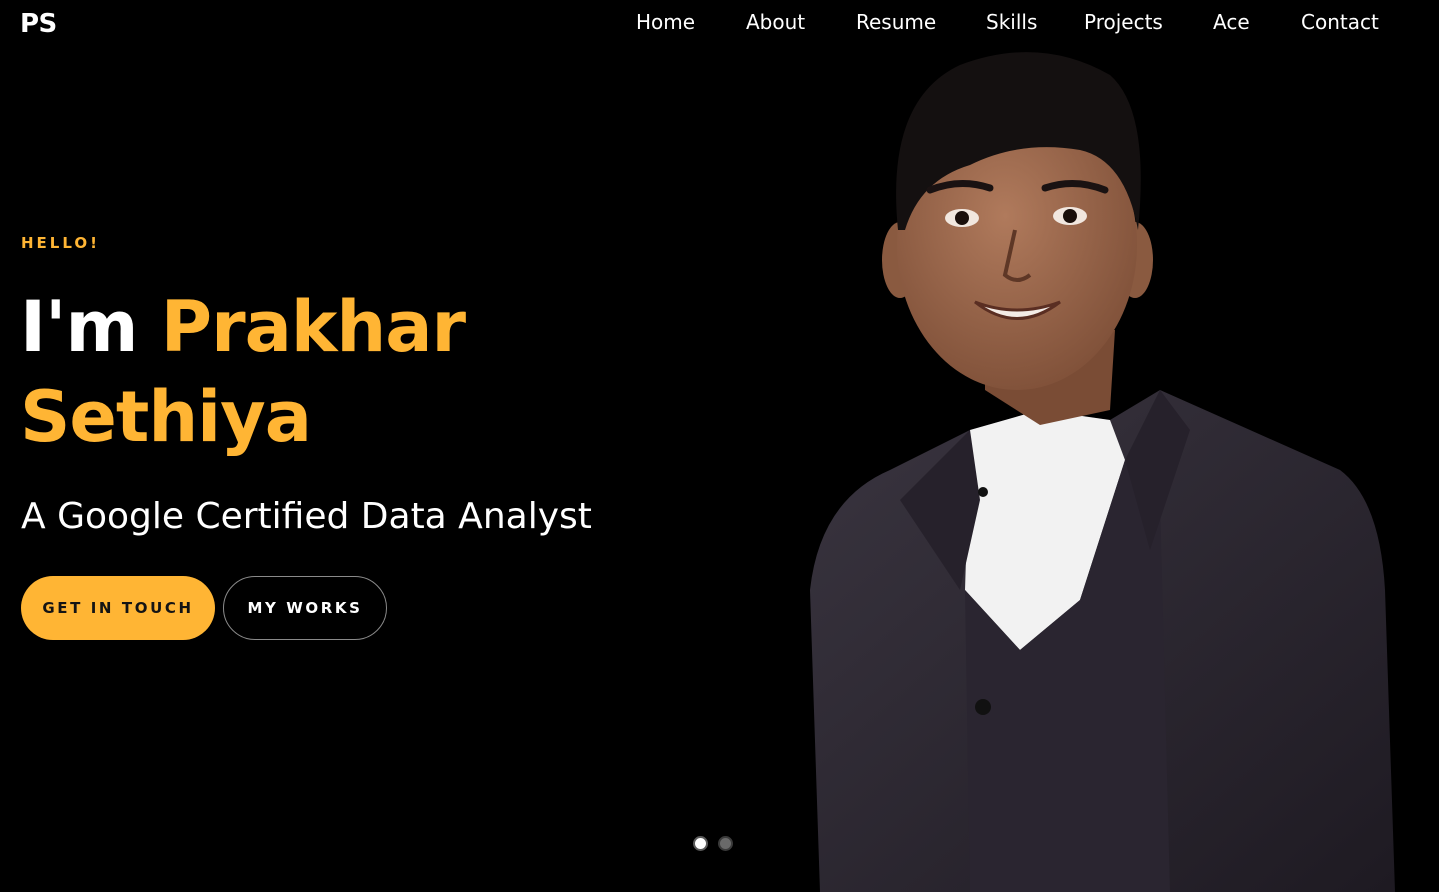  What do you see at coordinates (300, 372) in the screenshot?
I see `hero-headline: I'm Prakhar Sethiya` at bounding box center [300, 372].